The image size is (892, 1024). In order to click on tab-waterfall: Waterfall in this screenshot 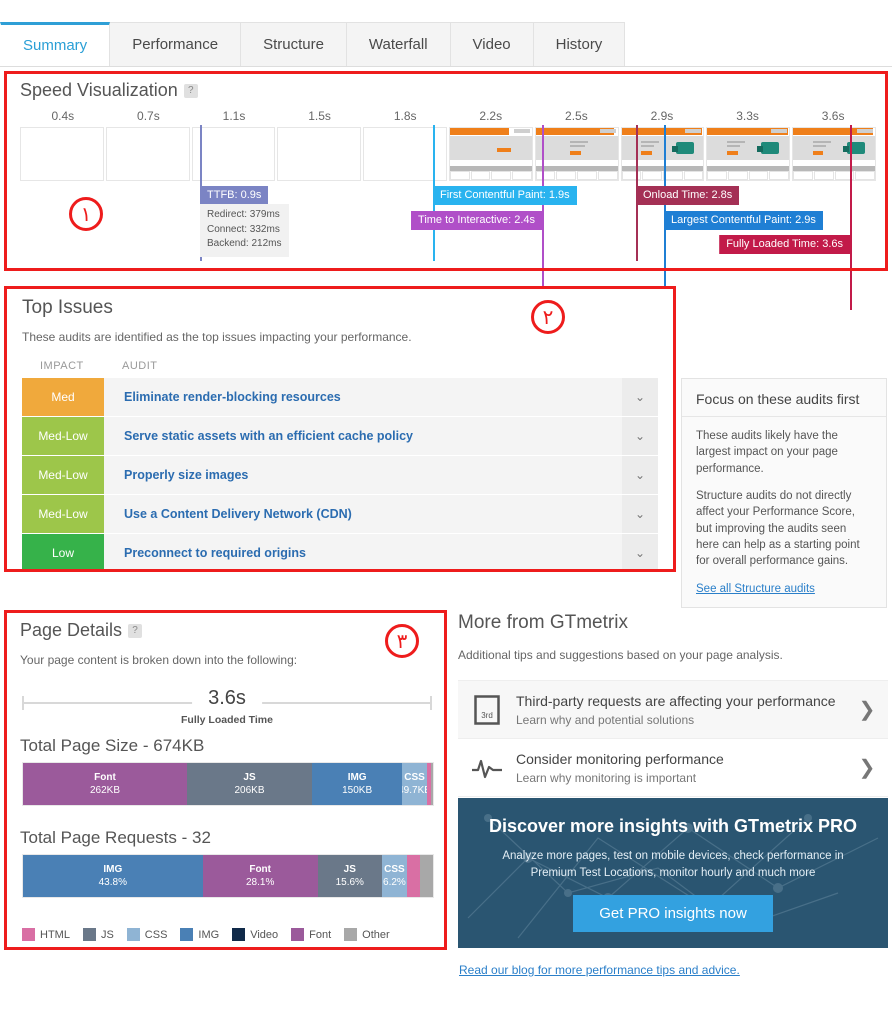, I will do `click(398, 44)`.